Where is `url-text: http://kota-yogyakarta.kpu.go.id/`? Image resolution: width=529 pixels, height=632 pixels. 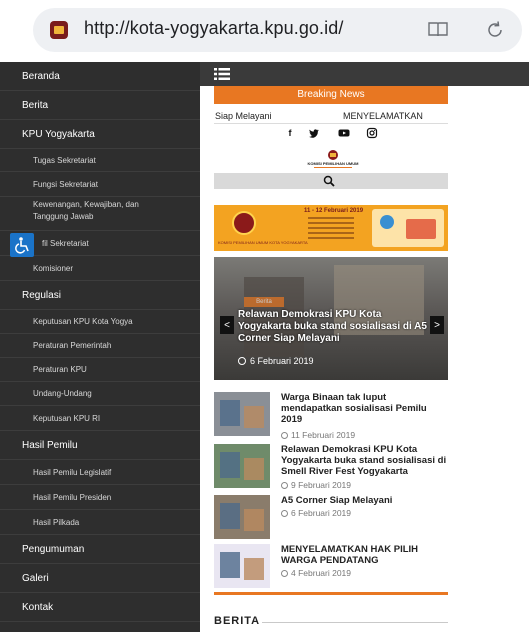
url-text: http://kota-yogyakarta.kpu.go.id/ is located at coordinates (213, 28).